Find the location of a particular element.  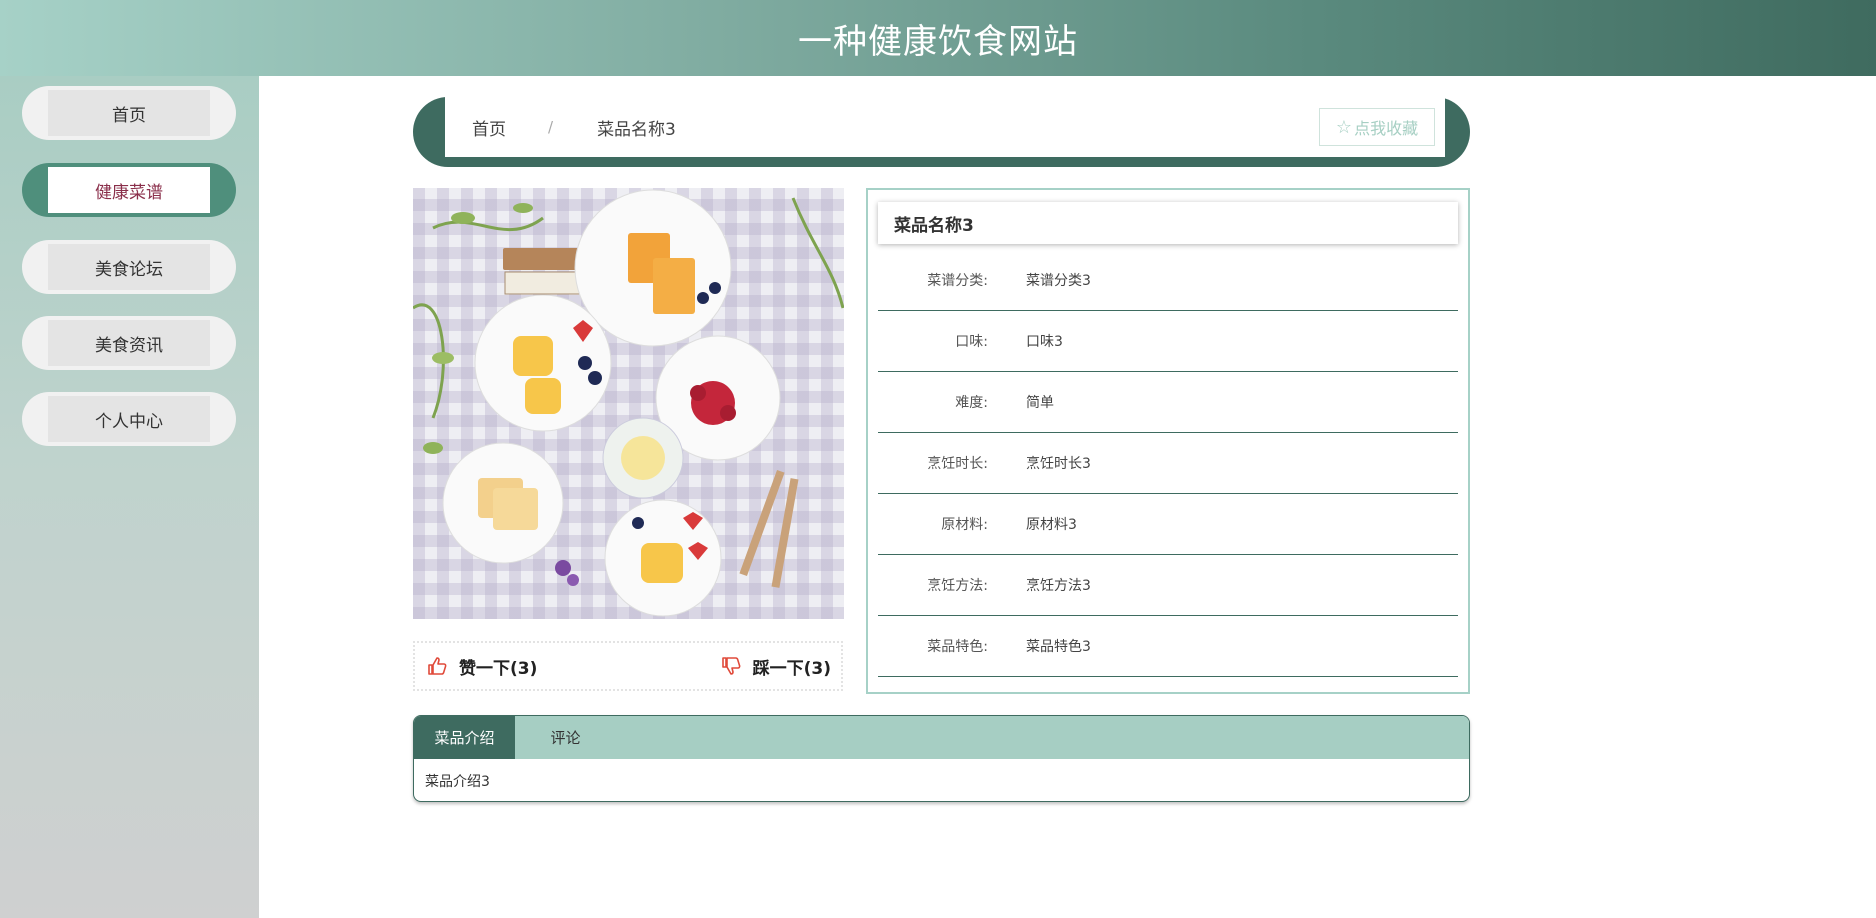

dish-tabs: 菜品介绍 评论 菜品介绍3 is located at coordinates (941, 758).